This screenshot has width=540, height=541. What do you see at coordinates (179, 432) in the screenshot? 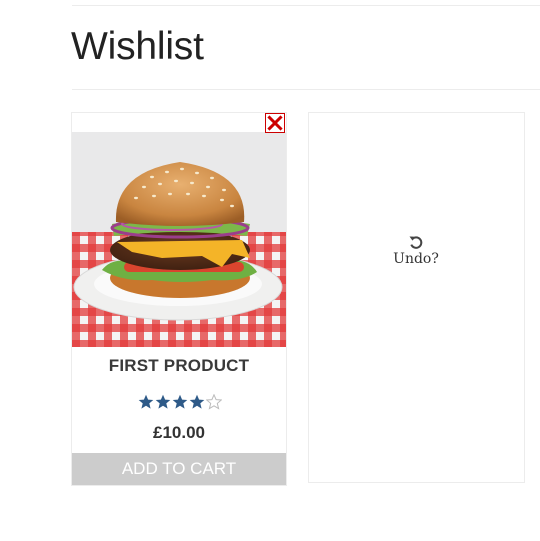
I see `product-price: £10.00` at bounding box center [179, 432].